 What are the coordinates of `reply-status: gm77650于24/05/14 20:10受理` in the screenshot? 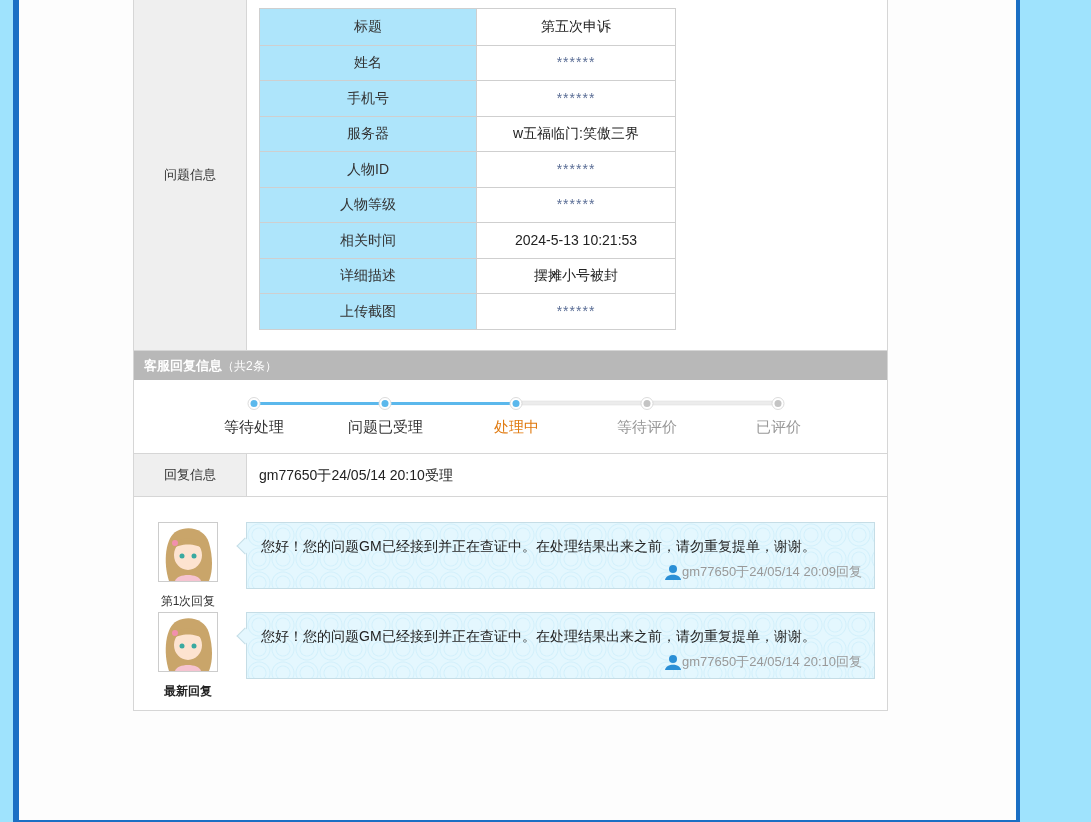 It's located at (356, 475).